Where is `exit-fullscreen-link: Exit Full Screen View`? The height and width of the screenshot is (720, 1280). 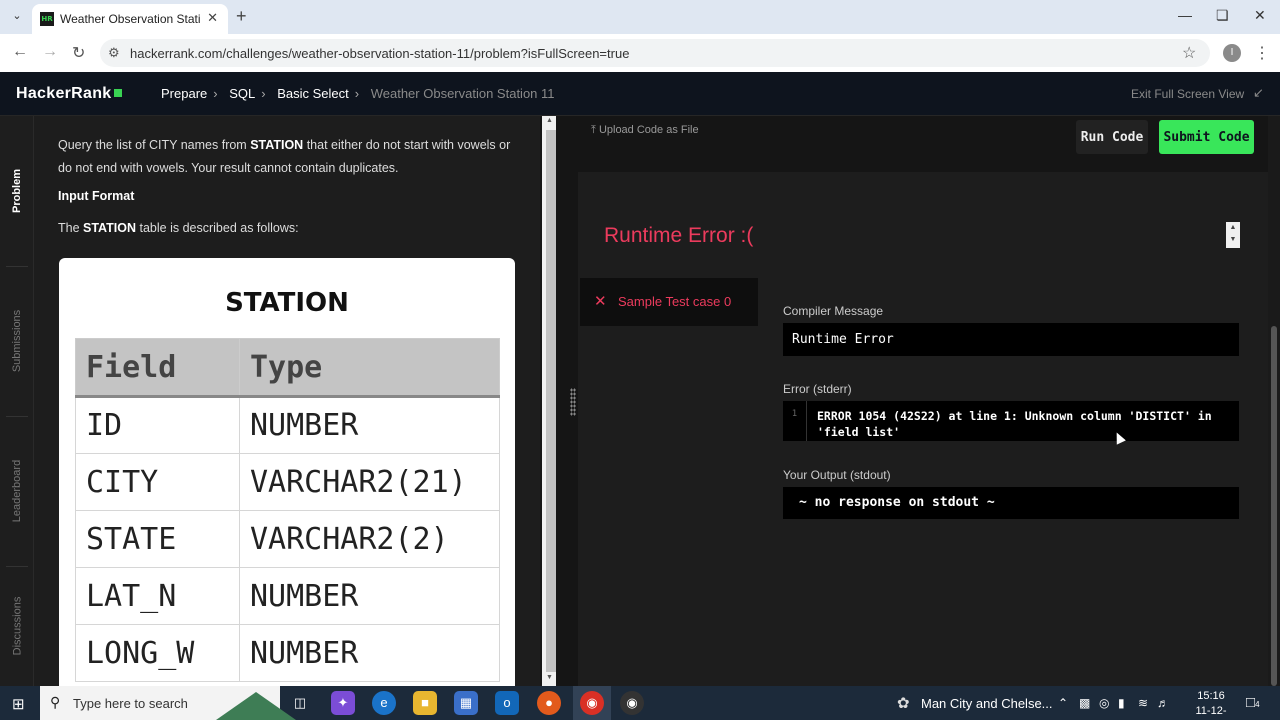 exit-fullscreen-link: Exit Full Screen View is located at coordinates (1187, 94).